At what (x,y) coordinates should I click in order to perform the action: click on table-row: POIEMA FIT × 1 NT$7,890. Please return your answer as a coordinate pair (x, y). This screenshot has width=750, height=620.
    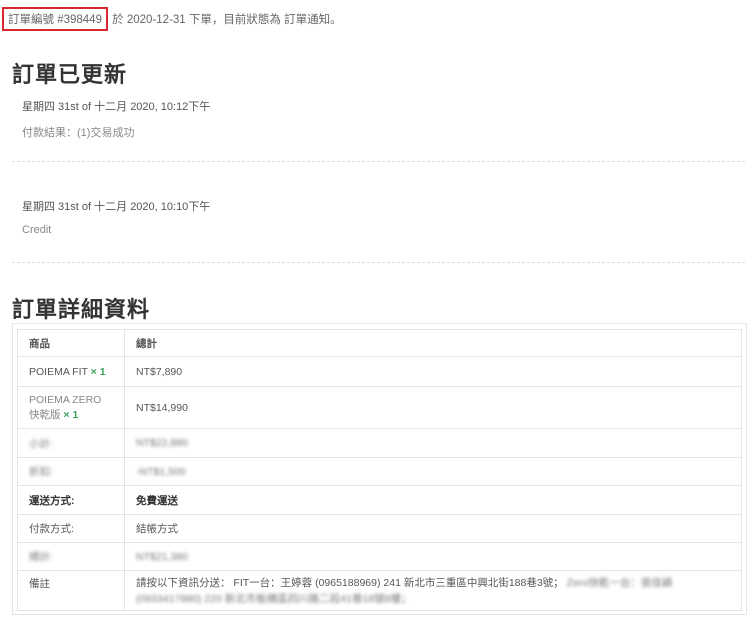
    Looking at the image, I should click on (379, 371).